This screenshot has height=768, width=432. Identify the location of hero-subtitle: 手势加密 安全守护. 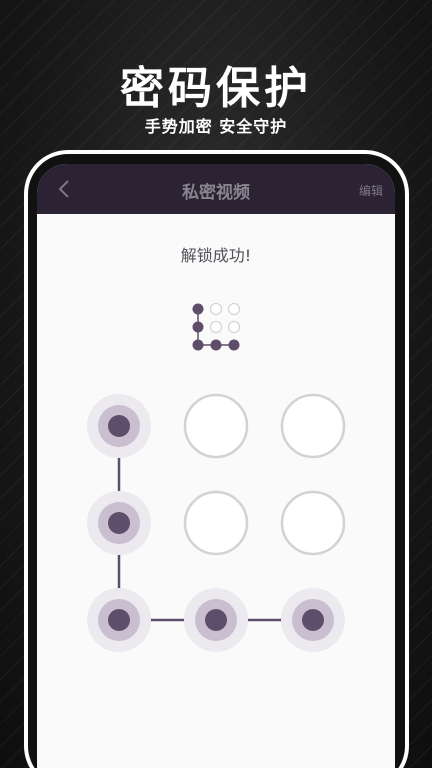
(216, 126).